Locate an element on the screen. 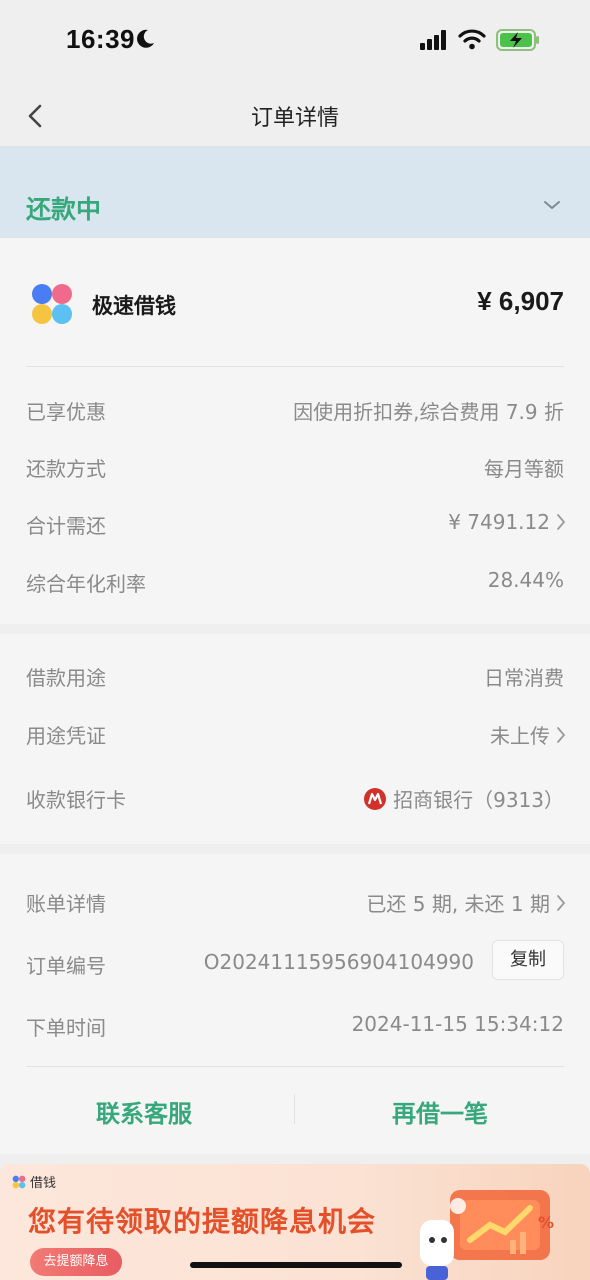  detail-row-repay-method: 还款方式 每月等额 is located at coordinates (295, 468).